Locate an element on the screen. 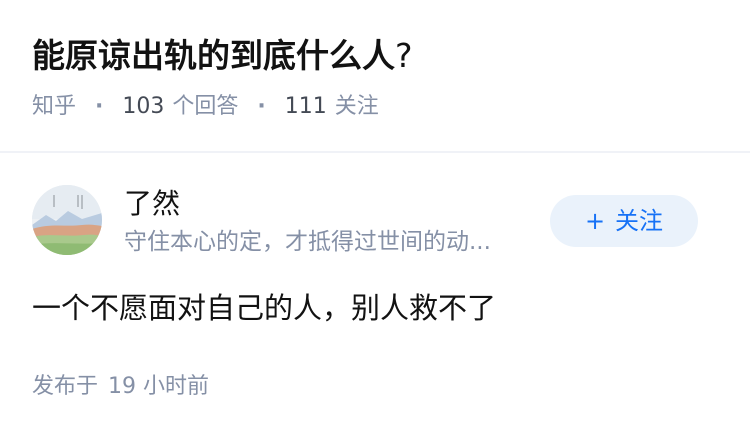 This screenshot has width=750, height=438. answer-time: 发布于 19 小时前 is located at coordinates (120, 387).